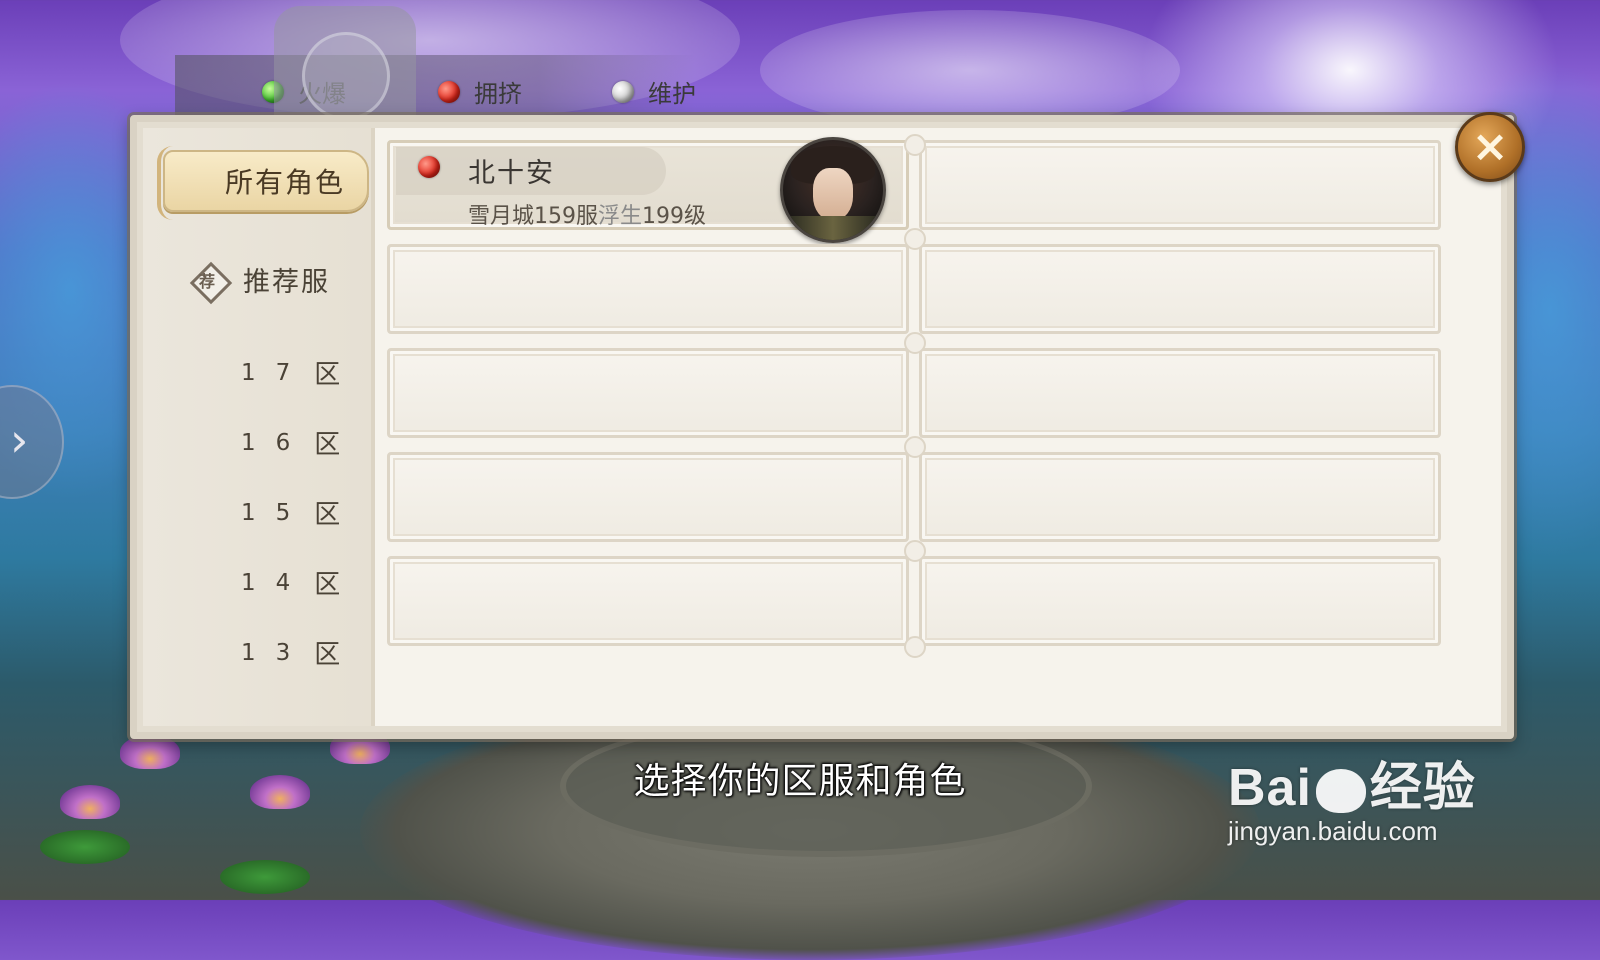 This screenshot has width=1600, height=960. Describe the element at coordinates (674, 216) in the screenshot. I see `role-level: 199级` at that location.